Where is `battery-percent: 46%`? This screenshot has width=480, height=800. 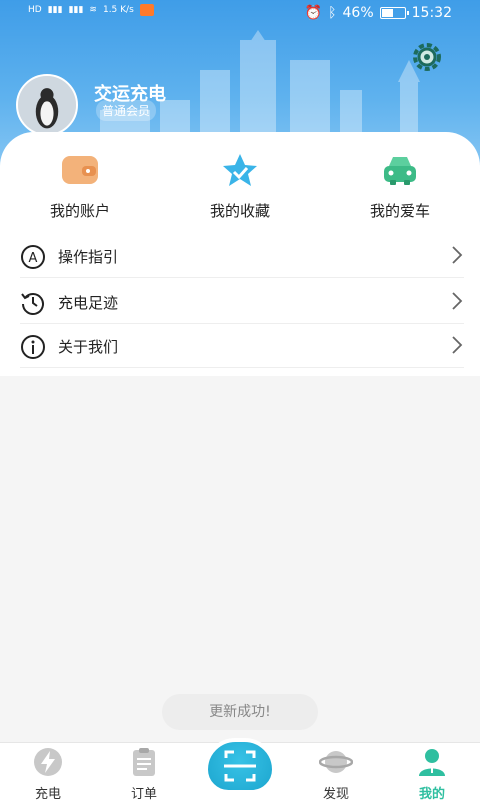
battery-percent: 46% is located at coordinates (358, 13).